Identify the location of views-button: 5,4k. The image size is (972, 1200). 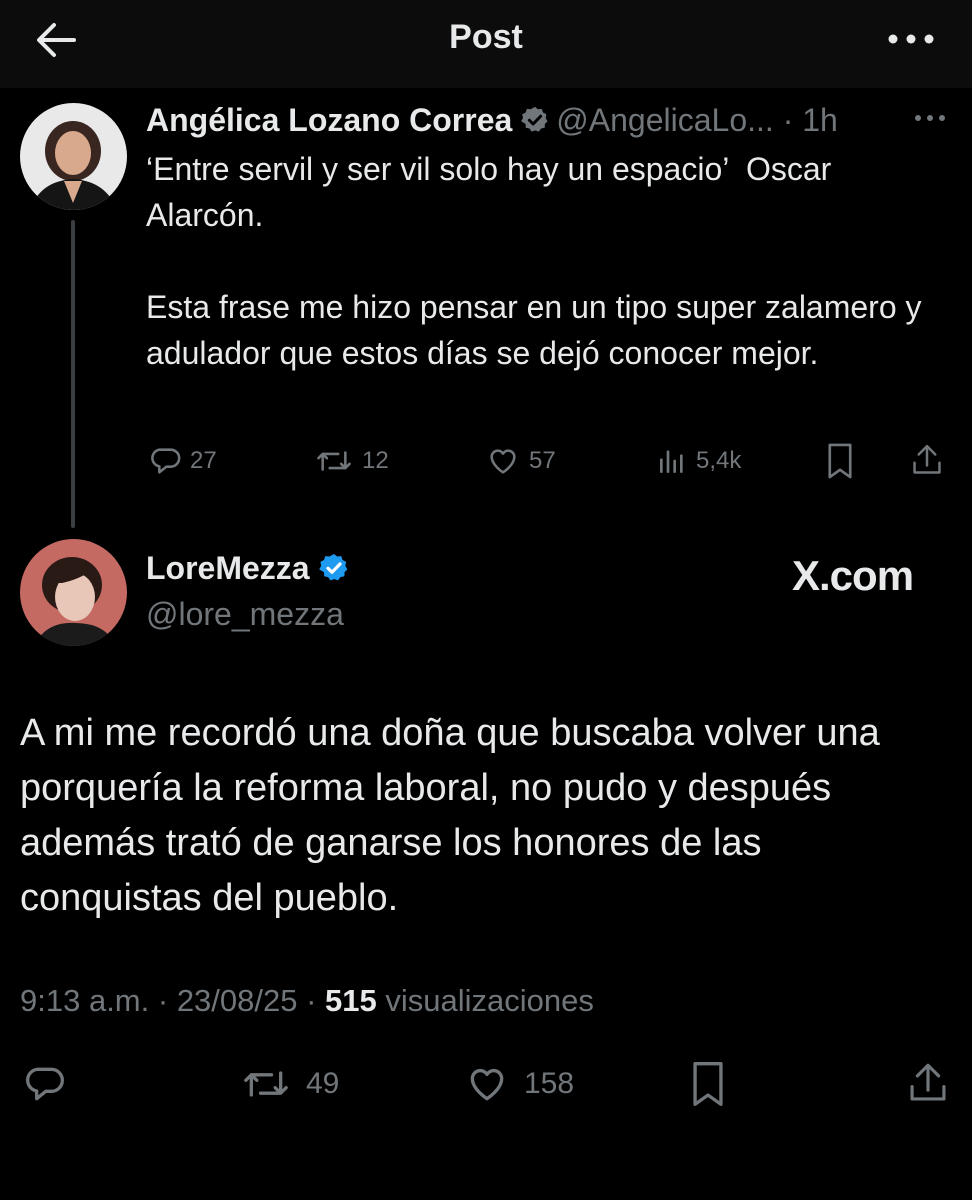
(698, 461).